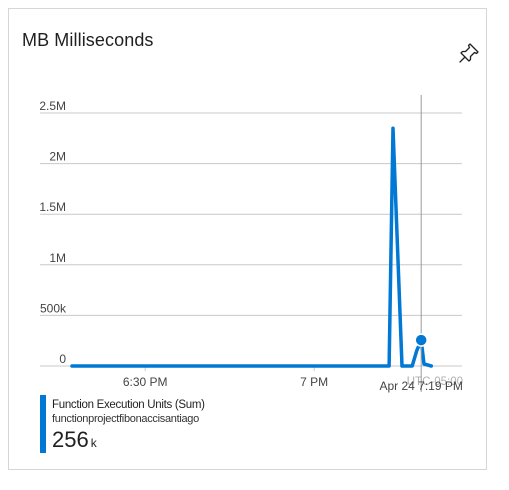  What do you see at coordinates (53, 308) in the screenshot?
I see `y-tick-label: 500k` at bounding box center [53, 308].